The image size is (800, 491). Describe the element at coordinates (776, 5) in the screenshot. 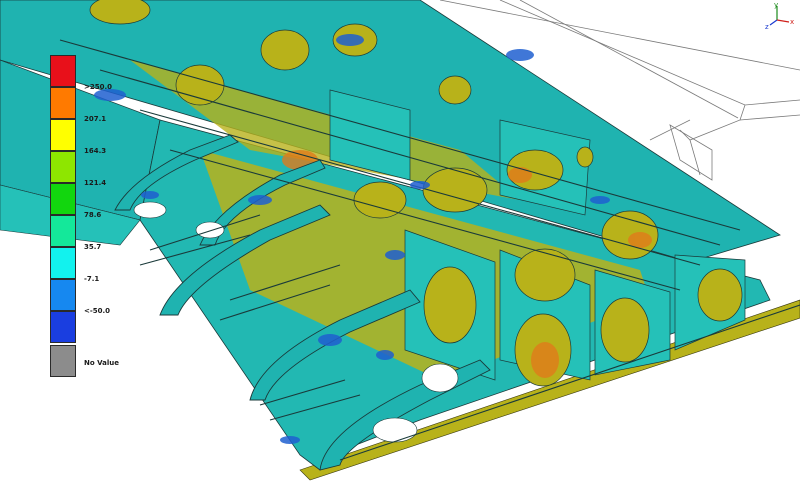

I see `triad-y-label: y` at that location.